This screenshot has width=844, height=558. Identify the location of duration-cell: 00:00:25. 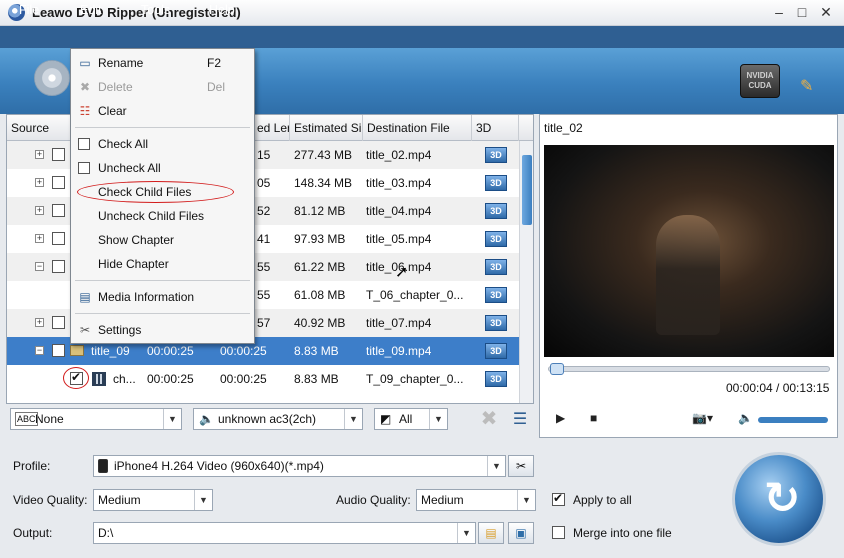
(243, 379).